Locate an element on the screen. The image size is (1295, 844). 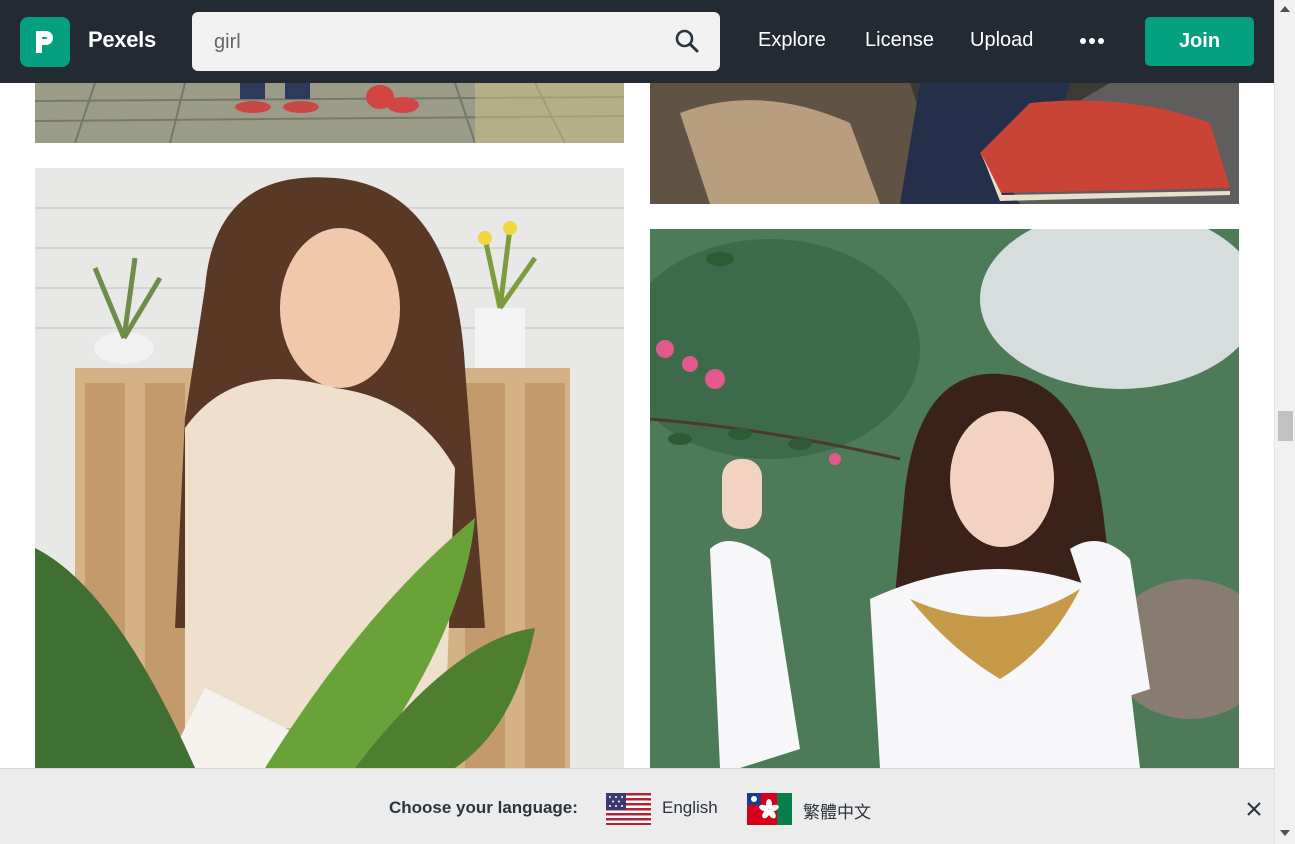
language-option-english: English is located at coordinates (663, 809).